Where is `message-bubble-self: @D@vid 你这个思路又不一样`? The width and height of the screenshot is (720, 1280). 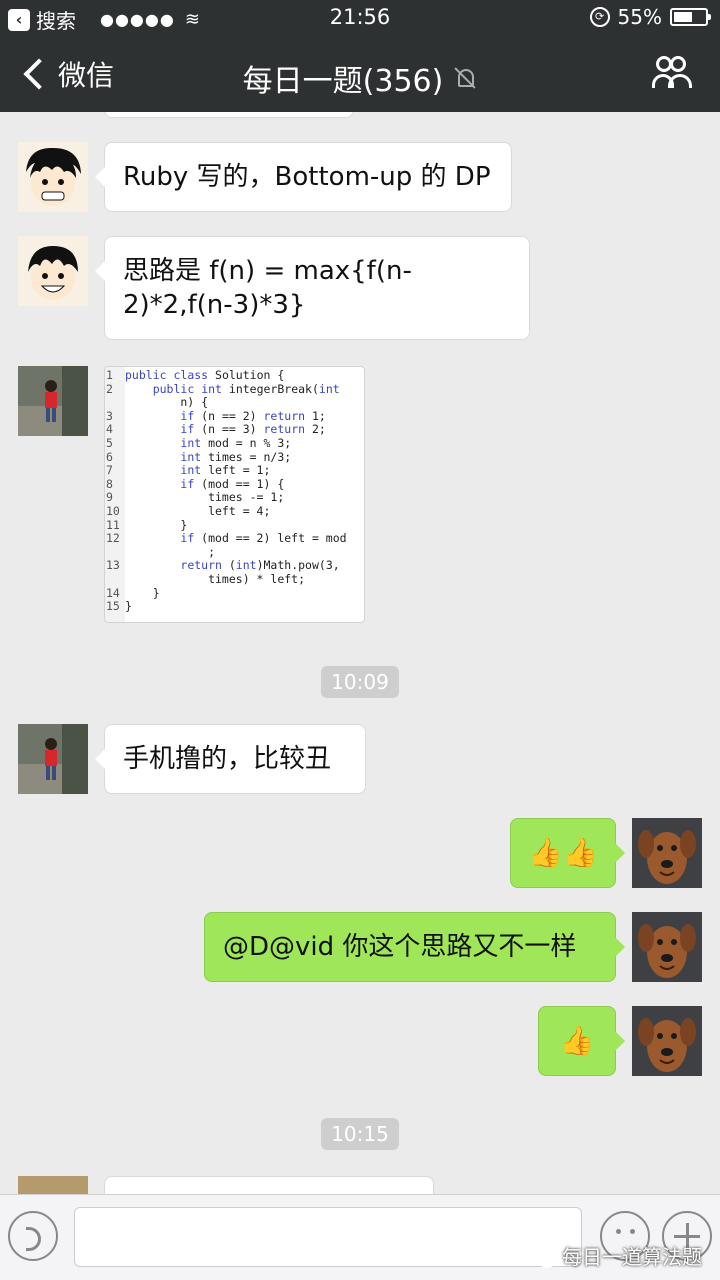
message-bubble-self: @D@vid 你这个思路又不一样 is located at coordinates (414, 947).